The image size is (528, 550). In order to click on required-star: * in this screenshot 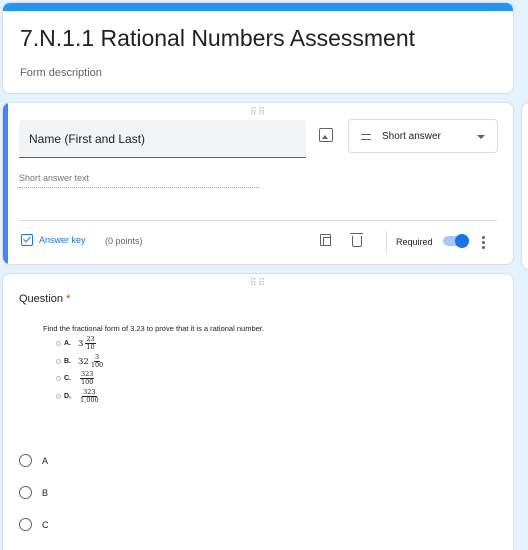, I will do `click(68, 299)`.